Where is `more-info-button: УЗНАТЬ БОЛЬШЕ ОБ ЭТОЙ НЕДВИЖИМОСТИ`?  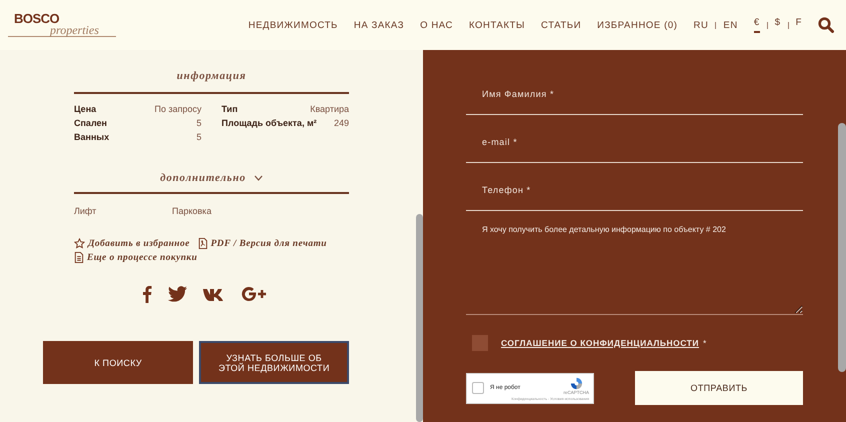
more-info-button: УЗНАТЬ БОЛЬШЕ ОБ ЭТОЙ НЕДВИЖИМОСТИ is located at coordinates (274, 362).